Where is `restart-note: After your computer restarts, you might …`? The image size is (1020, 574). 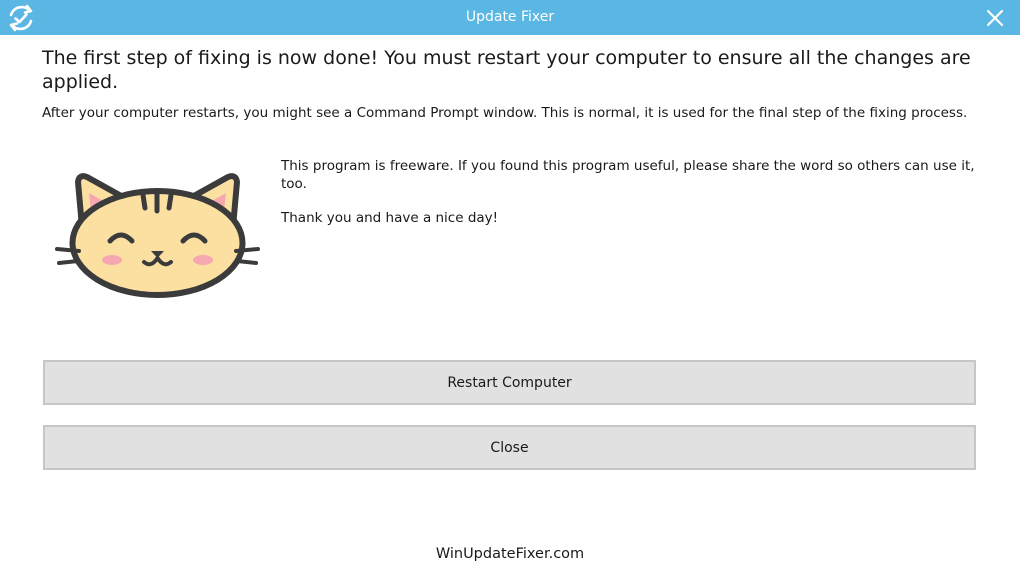 restart-note: After your computer restarts, you might … is located at coordinates (505, 113).